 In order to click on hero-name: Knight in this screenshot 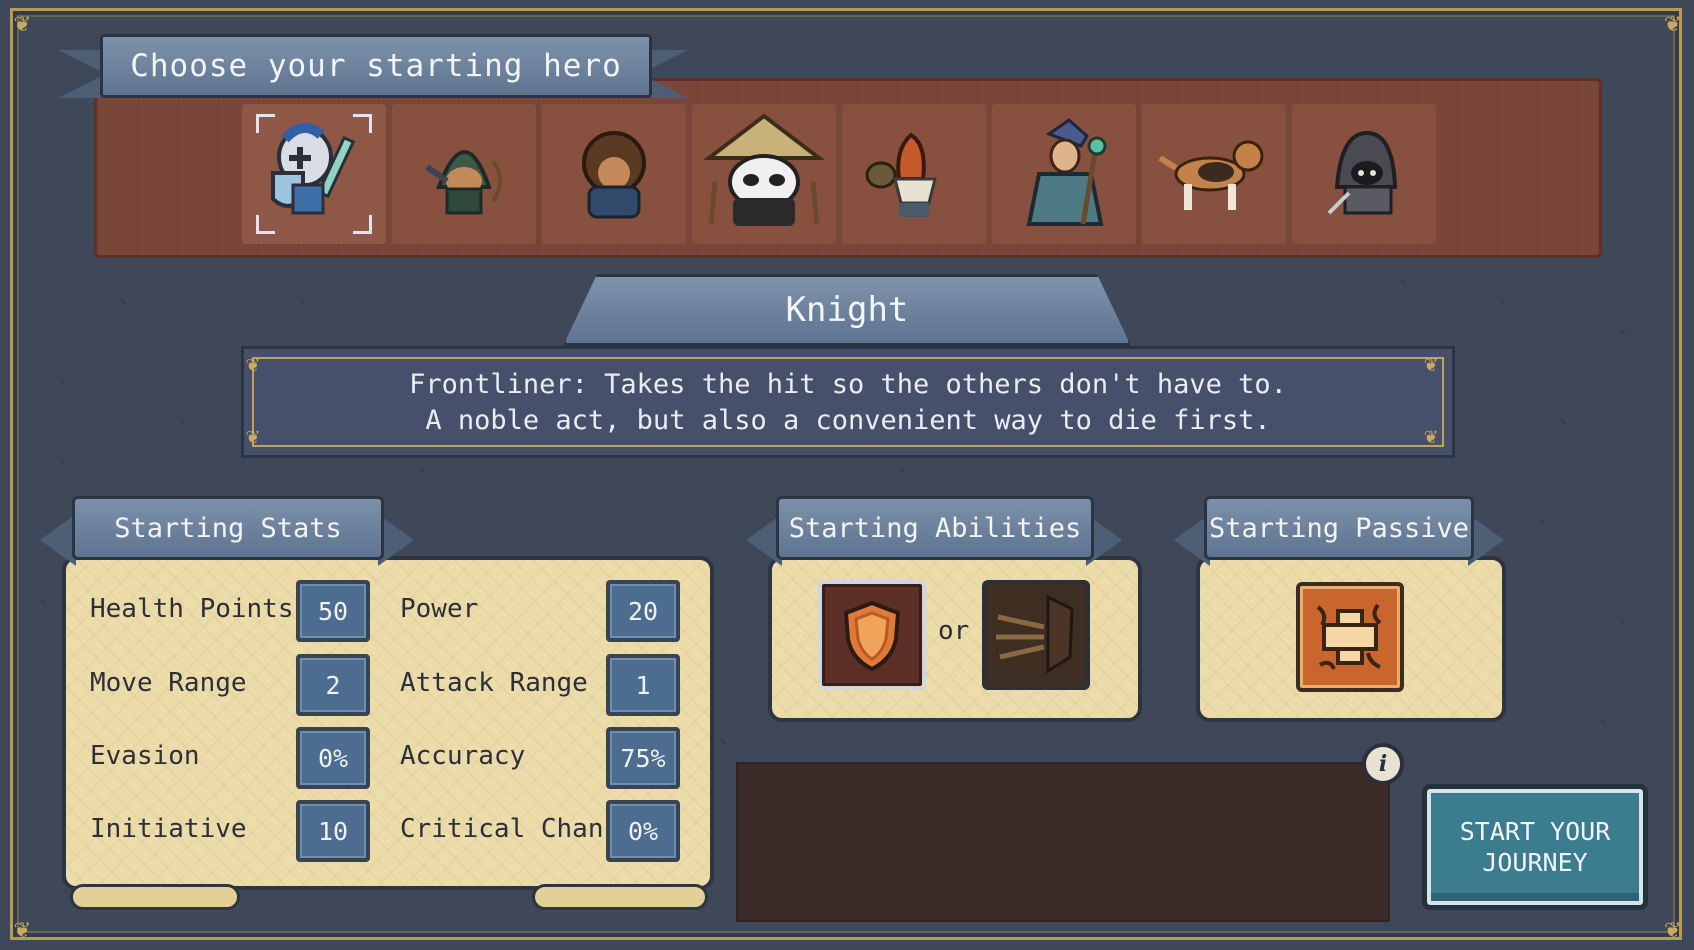, I will do `click(847, 310)`.